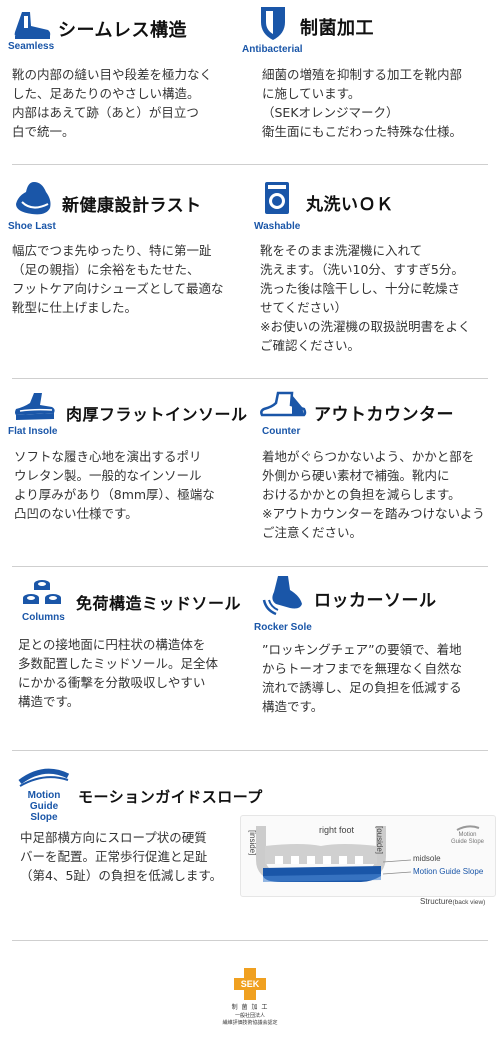 This screenshot has width=500, height=1054. Describe the element at coordinates (44, 777) in the screenshot. I see `motion-guide-slope-icon` at that location.